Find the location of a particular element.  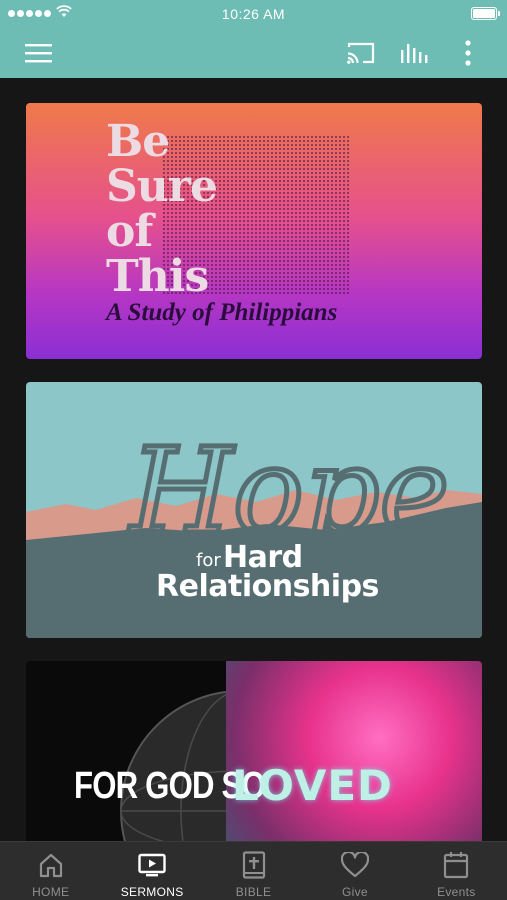

tab-label: SERMONS is located at coordinates (152, 892).